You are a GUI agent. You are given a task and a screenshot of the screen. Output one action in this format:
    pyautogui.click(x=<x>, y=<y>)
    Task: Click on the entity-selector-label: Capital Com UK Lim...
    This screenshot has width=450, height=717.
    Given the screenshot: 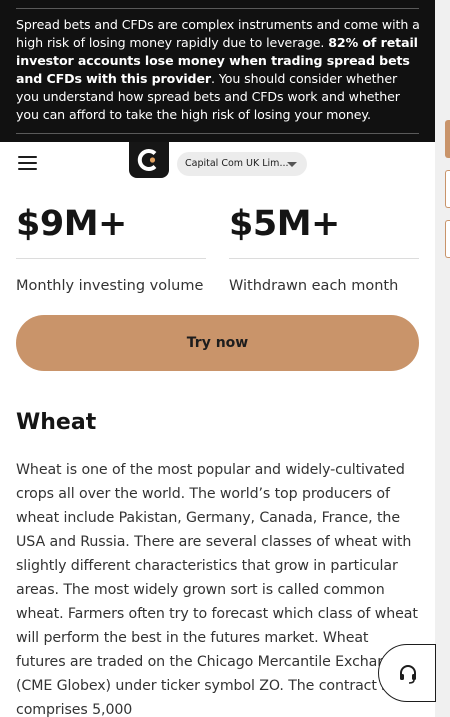 What is the action you would take?
    pyautogui.click(x=237, y=163)
    